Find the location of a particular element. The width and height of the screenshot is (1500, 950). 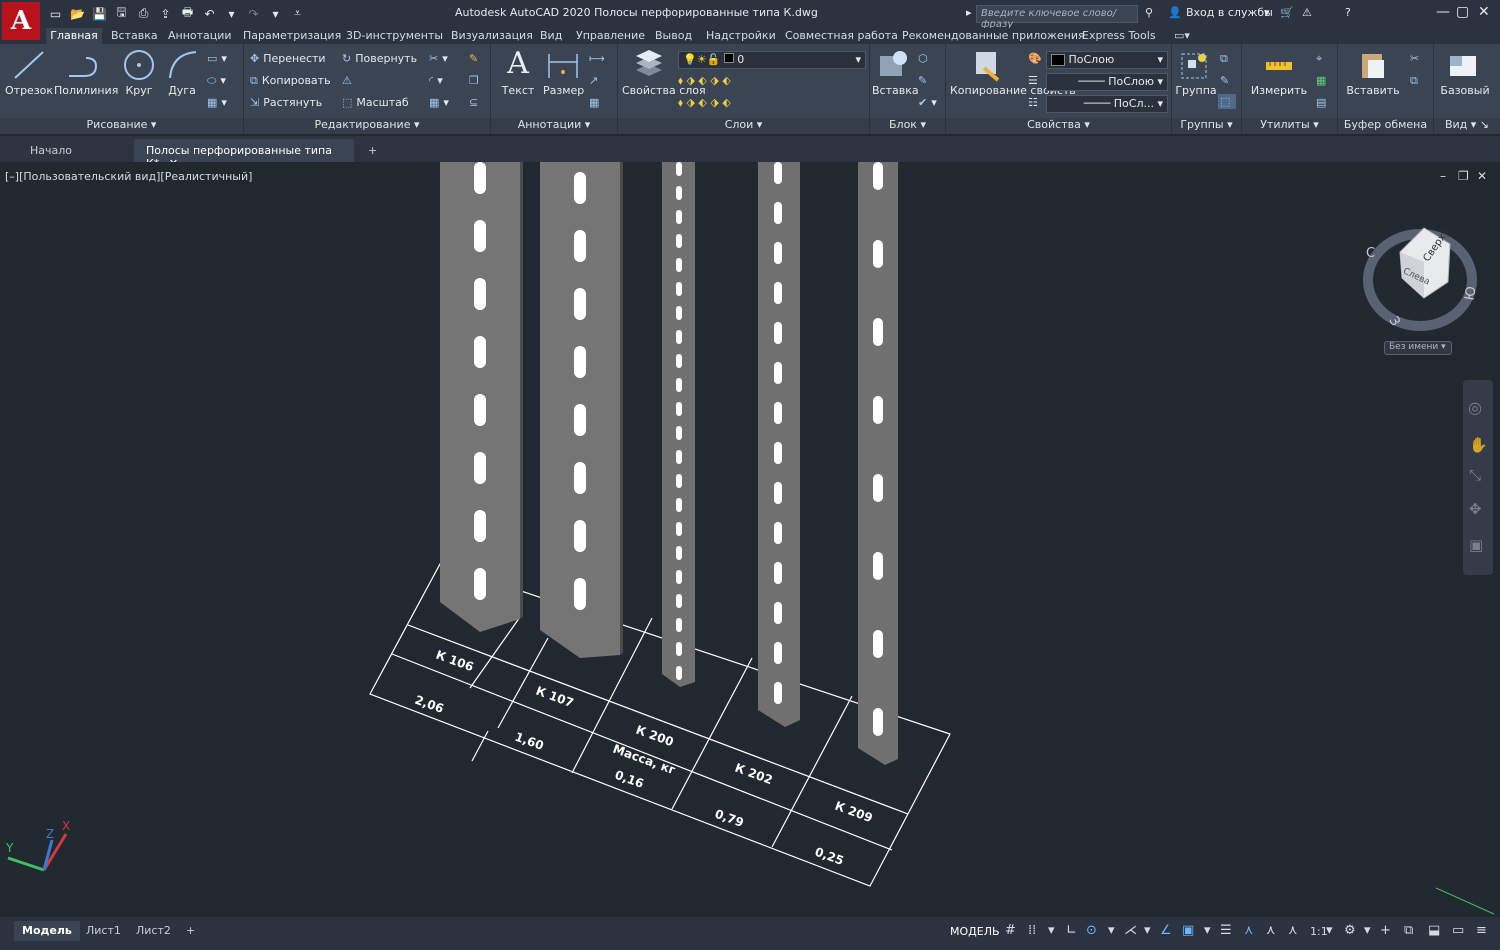

steering-wheel-icon: ◎ is located at coordinates (1475, 407).